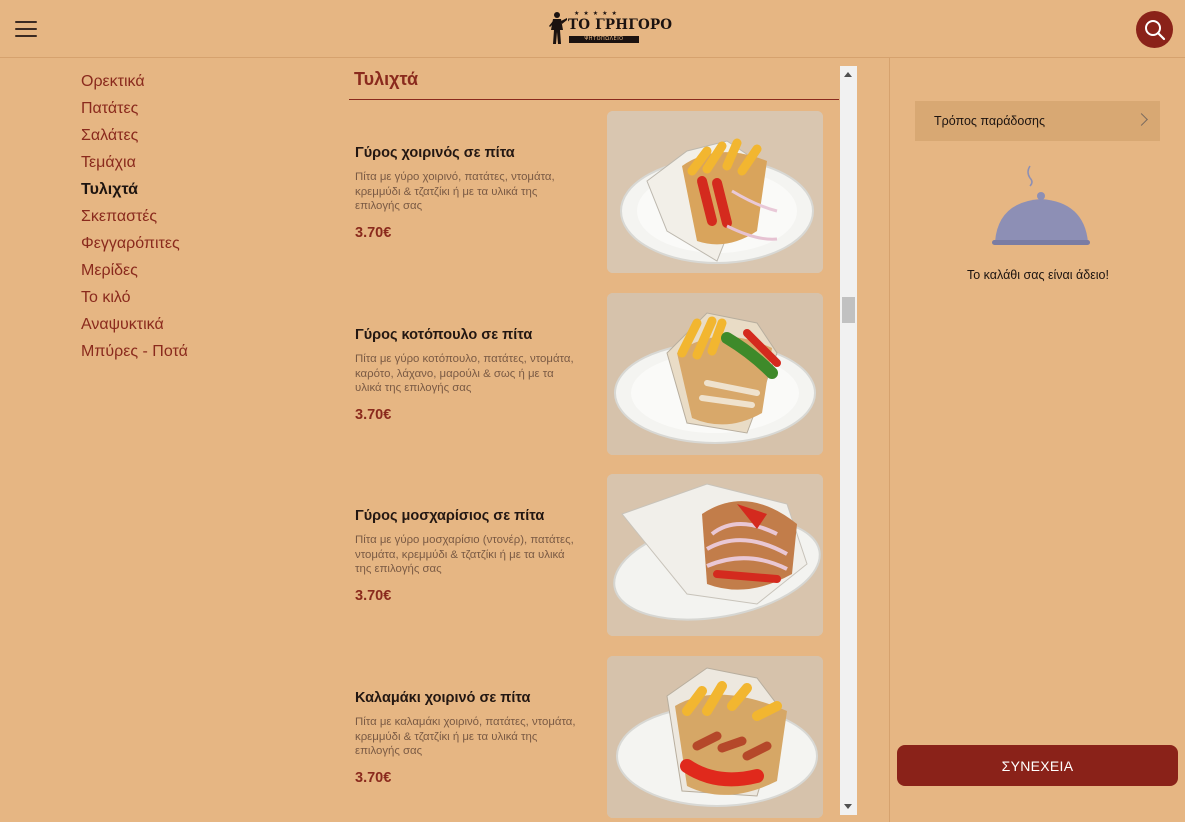 This screenshot has height=822, width=1185. What do you see at coordinates (444, 335) in the screenshot?
I see `product-name: Γύρος κοτόπουλο σε πίτα` at bounding box center [444, 335].